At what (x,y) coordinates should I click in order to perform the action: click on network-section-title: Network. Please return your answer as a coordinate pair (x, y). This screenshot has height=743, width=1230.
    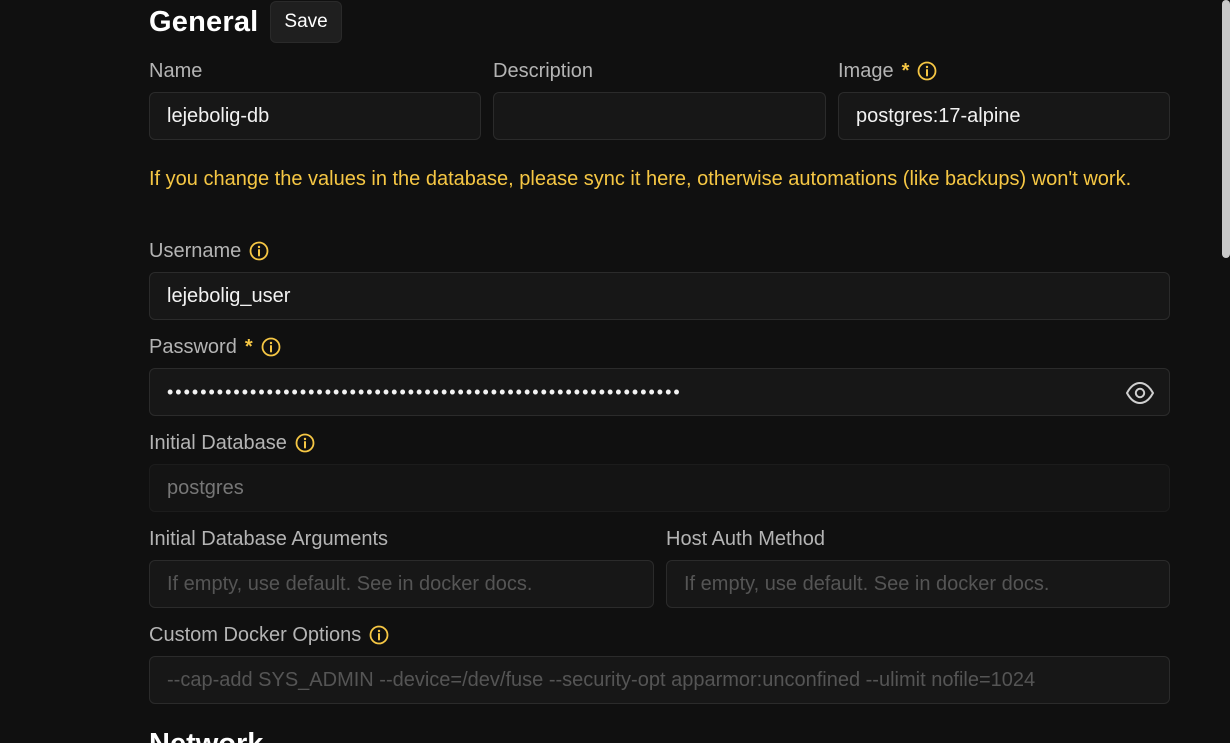
    Looking at the image, I should click on (206, 735).